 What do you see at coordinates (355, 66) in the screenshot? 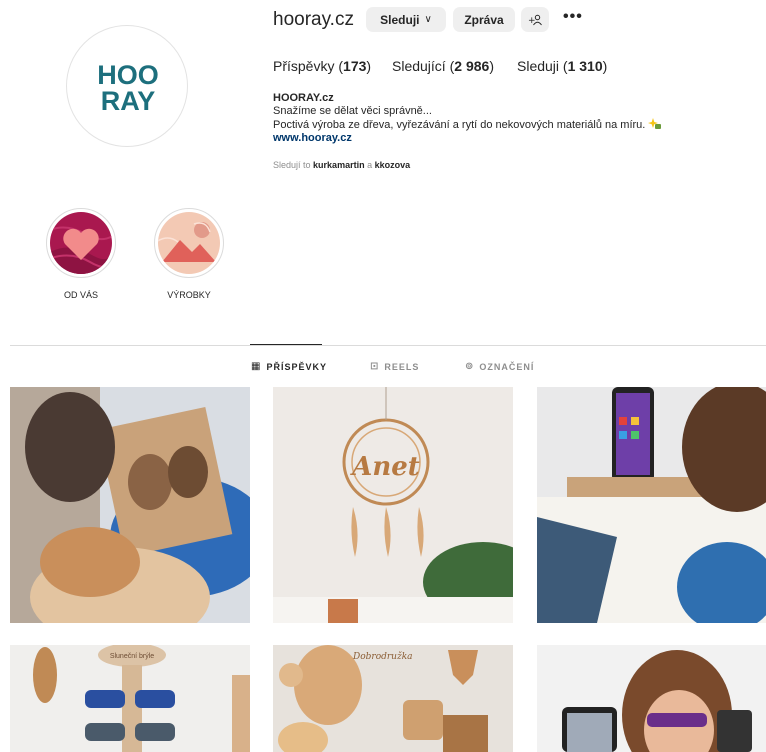
I see `posts-count: 173` at bounding box center [355, 66].